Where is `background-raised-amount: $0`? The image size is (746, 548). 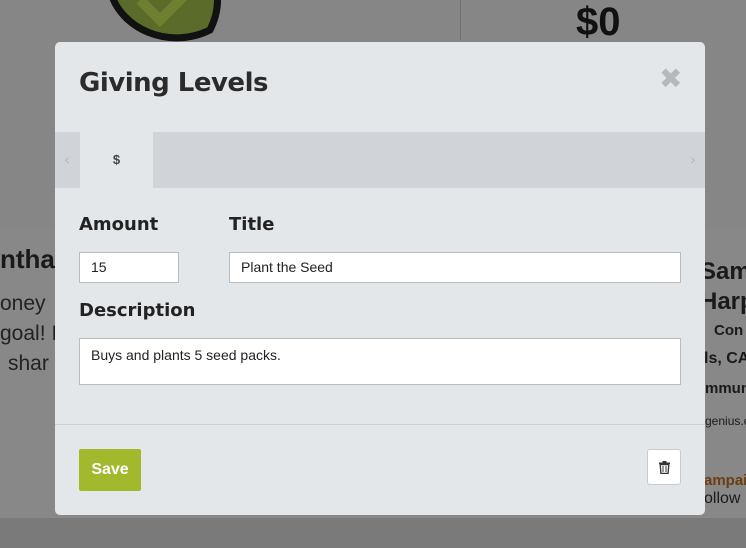
background-raised-amount: $0 is located at coordinates (598, 22).